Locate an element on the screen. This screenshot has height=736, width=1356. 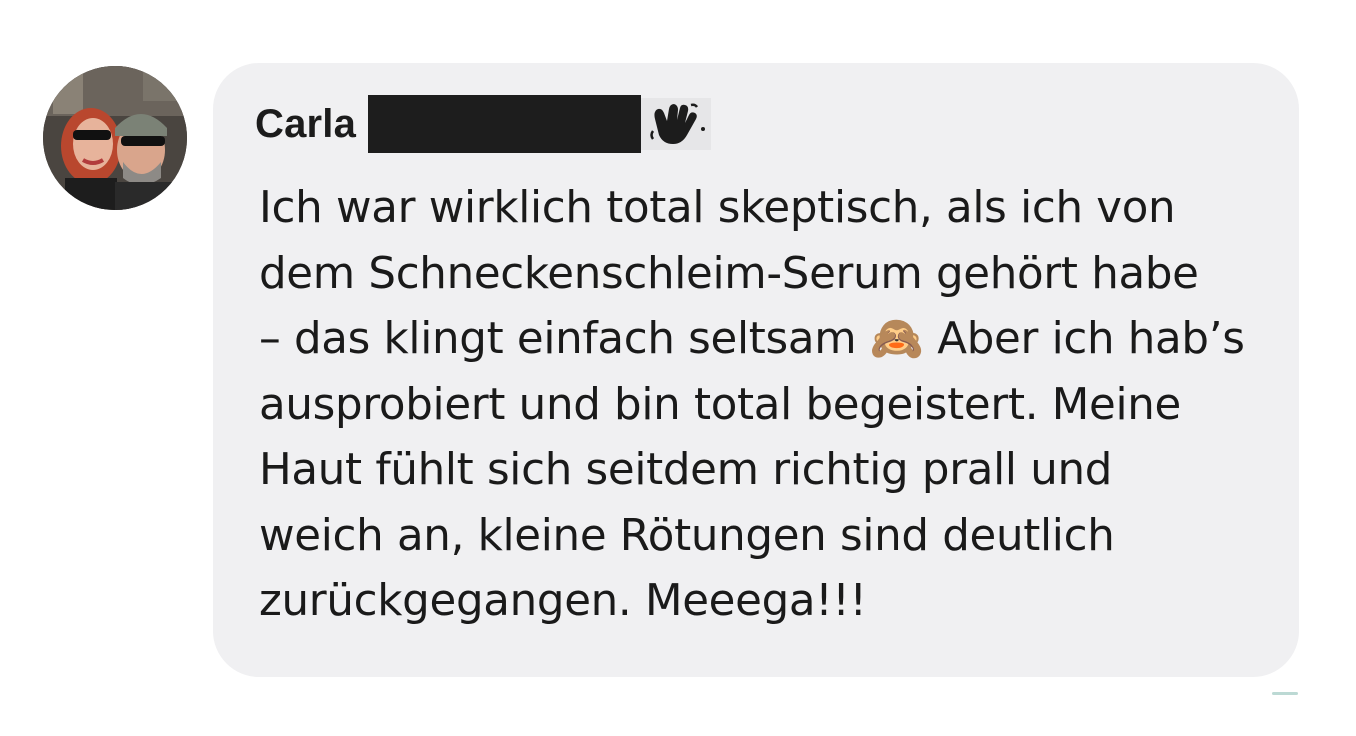
avatar is located at coordinates (115, 138).